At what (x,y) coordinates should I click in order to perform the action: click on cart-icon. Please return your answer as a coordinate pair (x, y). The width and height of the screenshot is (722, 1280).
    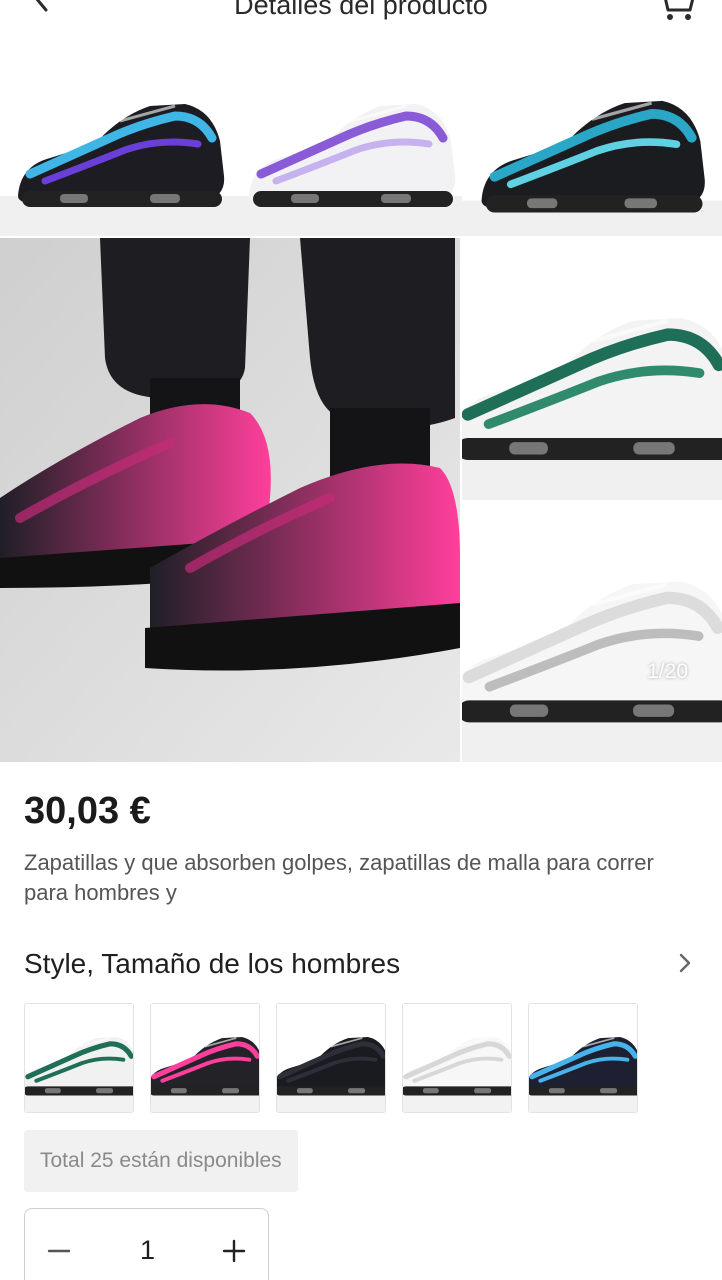
    Looking at the image, I should click on (679, 10).